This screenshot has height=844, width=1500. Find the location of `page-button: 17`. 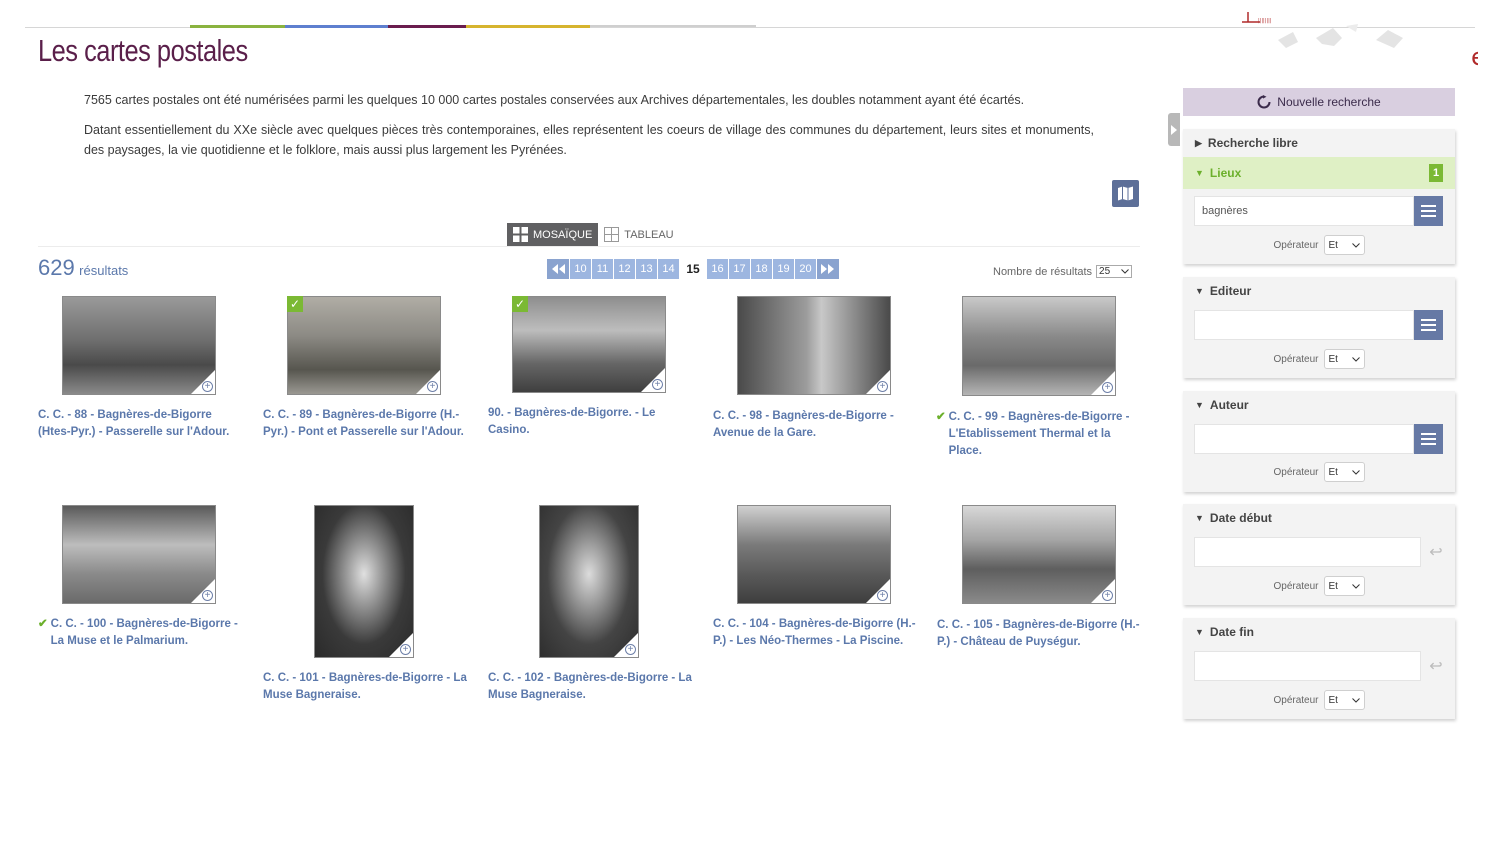

page-button: 17 is located at coordinates (739, 269).